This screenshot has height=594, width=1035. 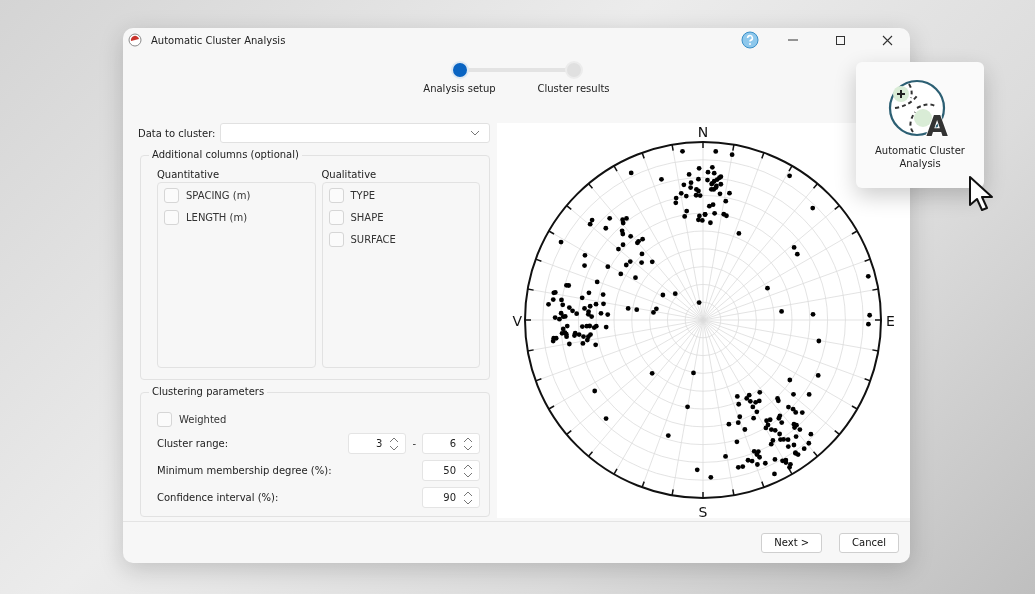 What do you see at coordinates (218, 195) in the screenshot?
I see `checkbox-label: SPACING (m)` at bounding box center [218, 195].